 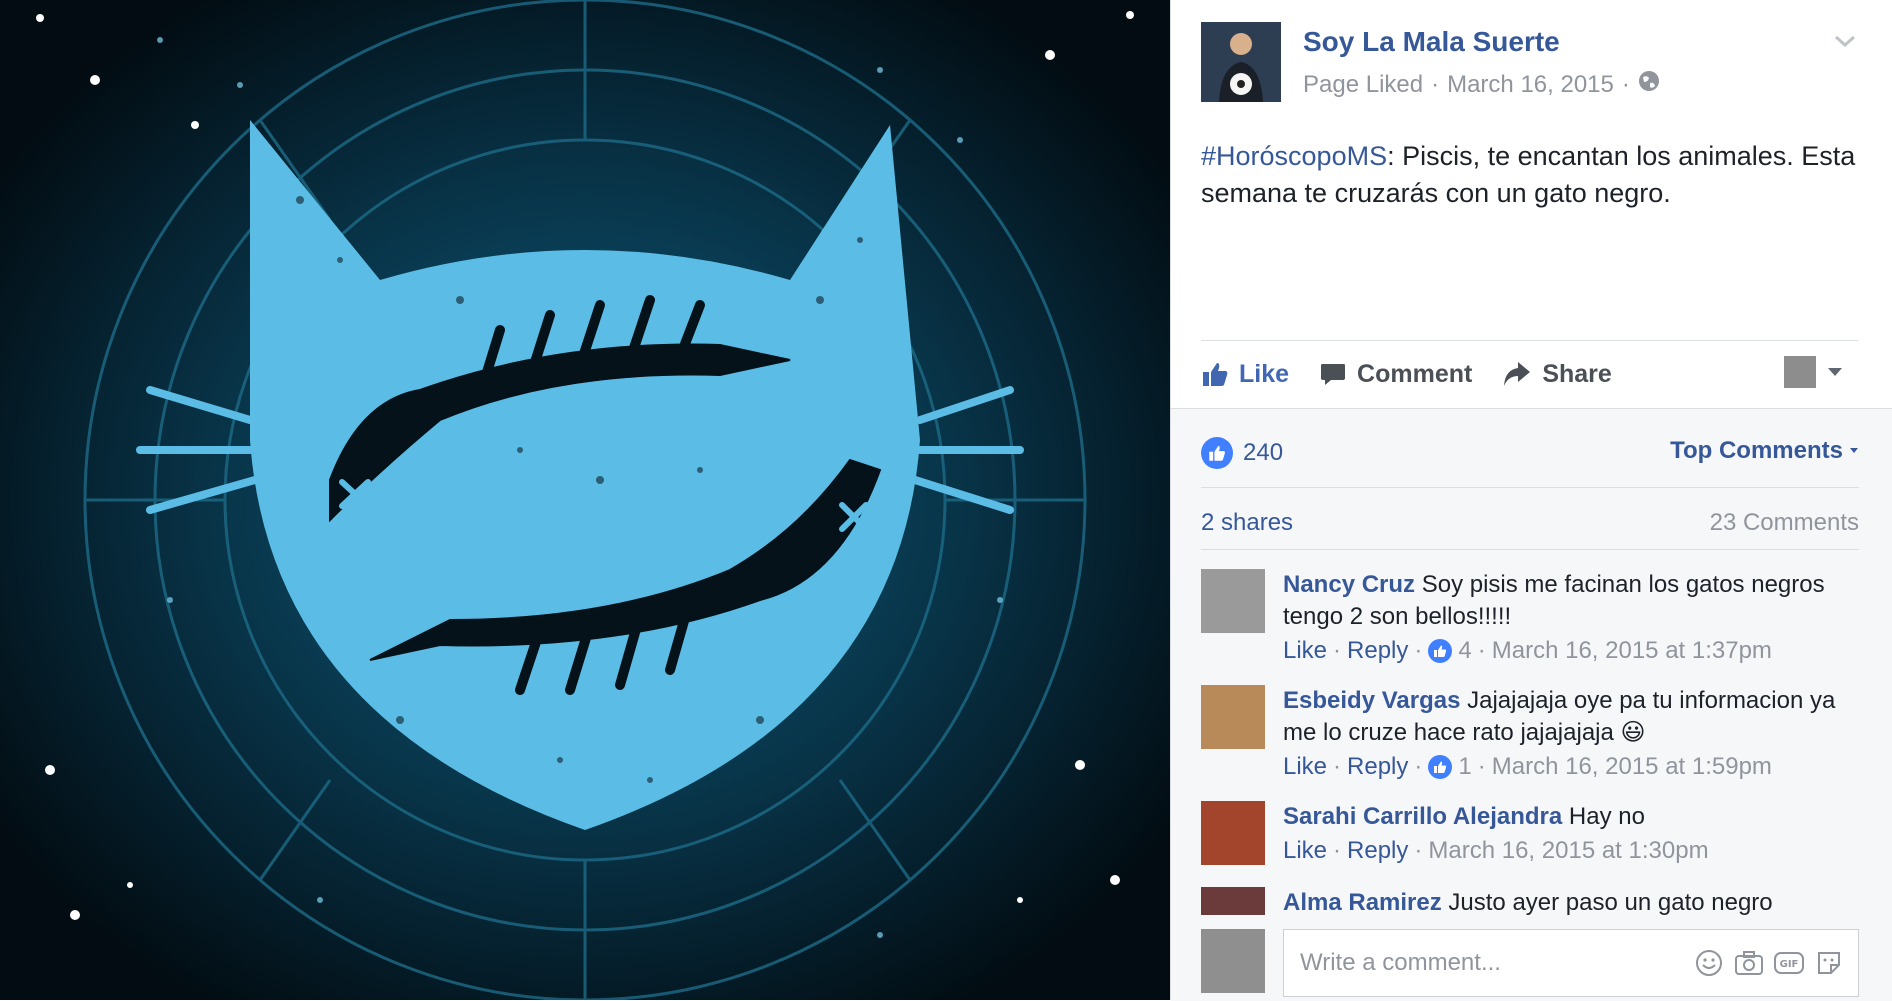 I want to click on thumbs-up-icon, so click(x=1215, y=374).